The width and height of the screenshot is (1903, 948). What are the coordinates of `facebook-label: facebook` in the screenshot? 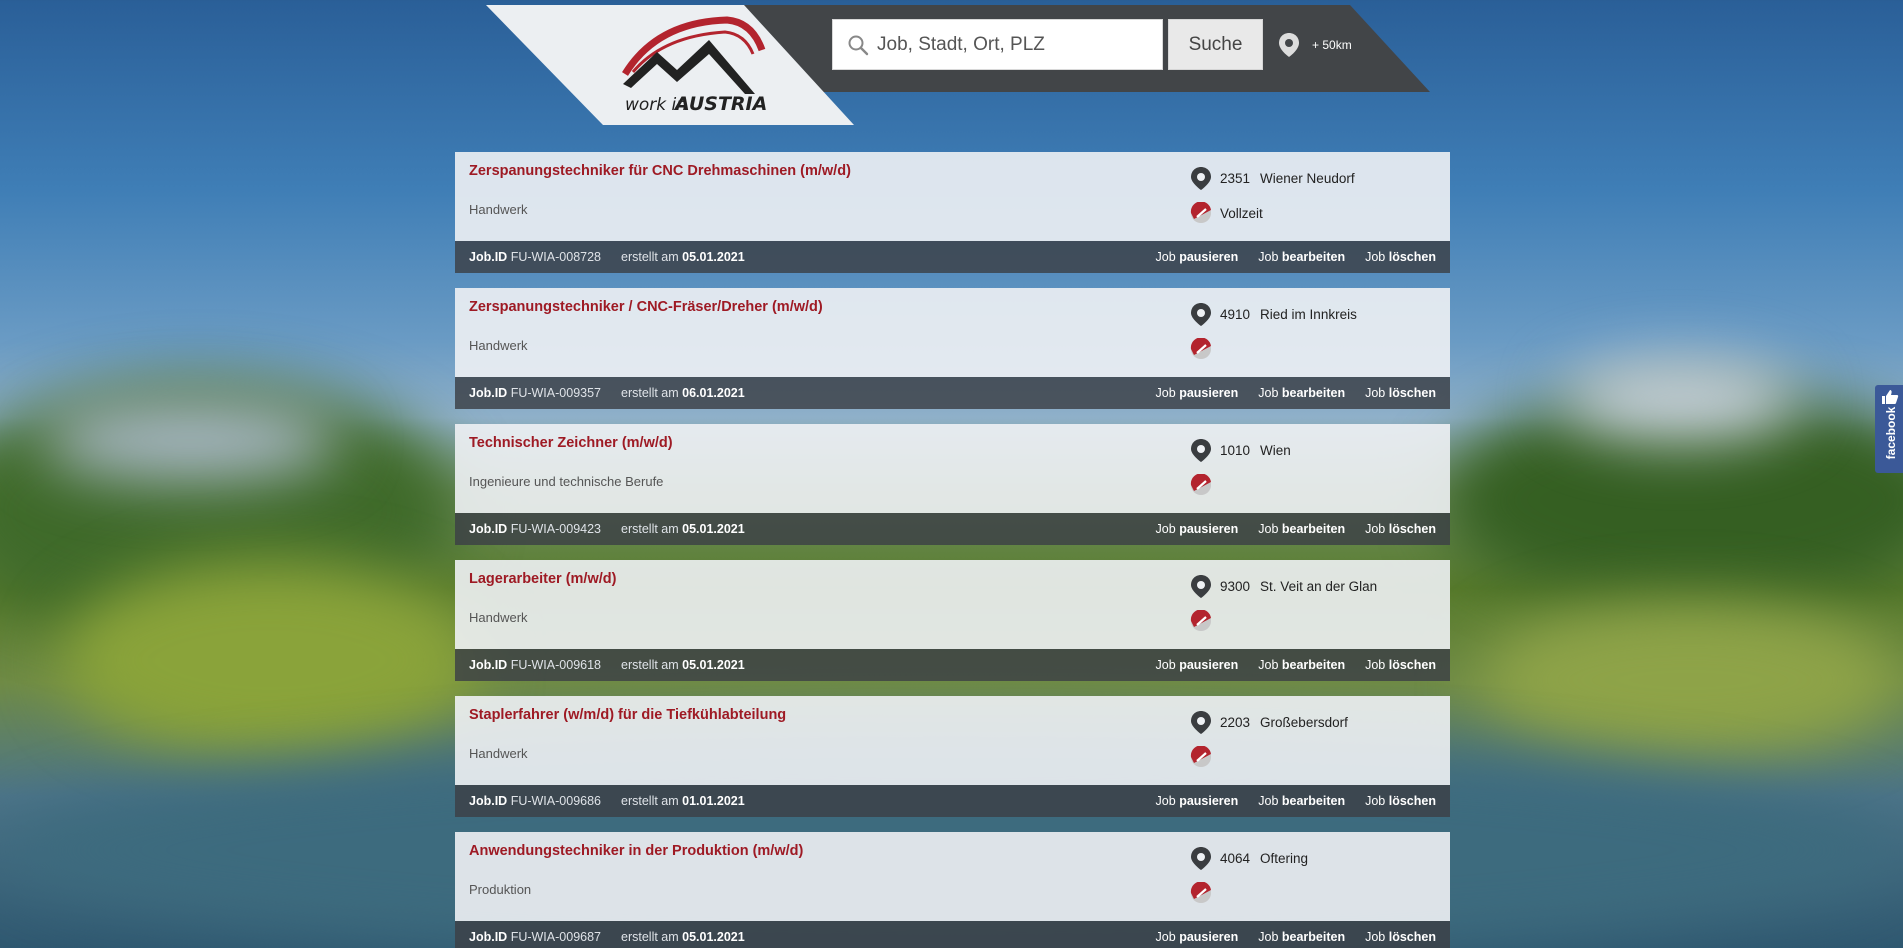 It's located at (1891, 433).